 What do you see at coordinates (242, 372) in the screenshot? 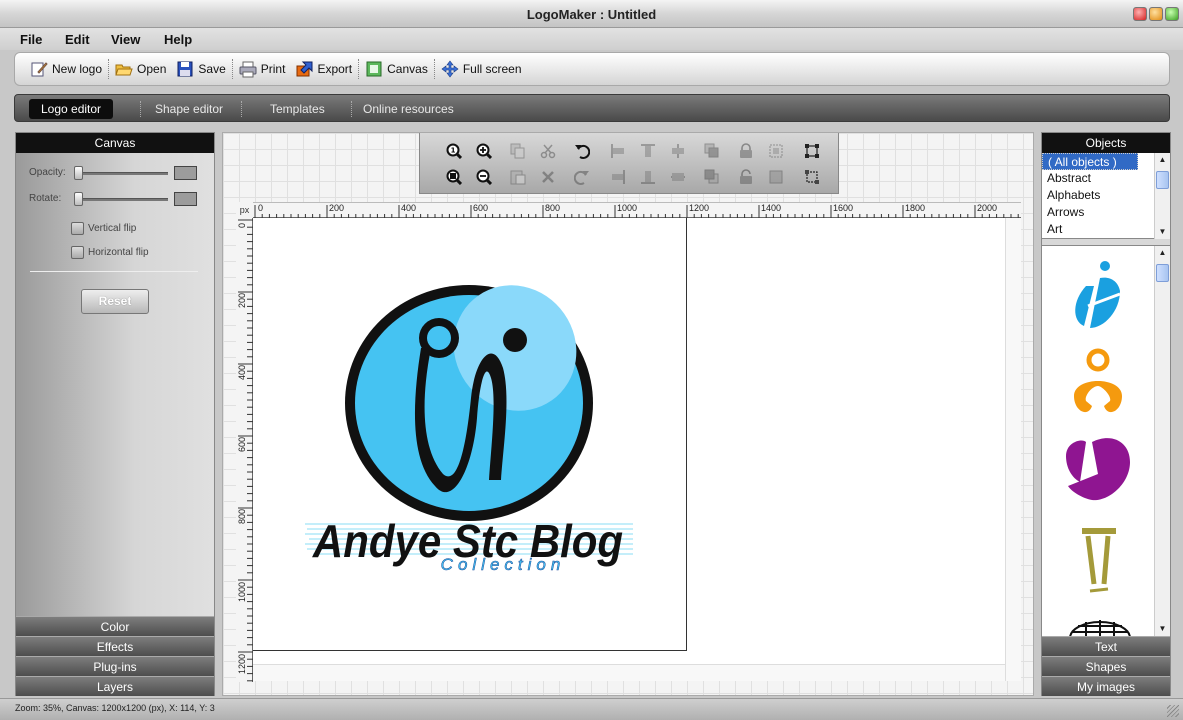
I see `ruler-v-label: 400` at bounding box center [242, 372].